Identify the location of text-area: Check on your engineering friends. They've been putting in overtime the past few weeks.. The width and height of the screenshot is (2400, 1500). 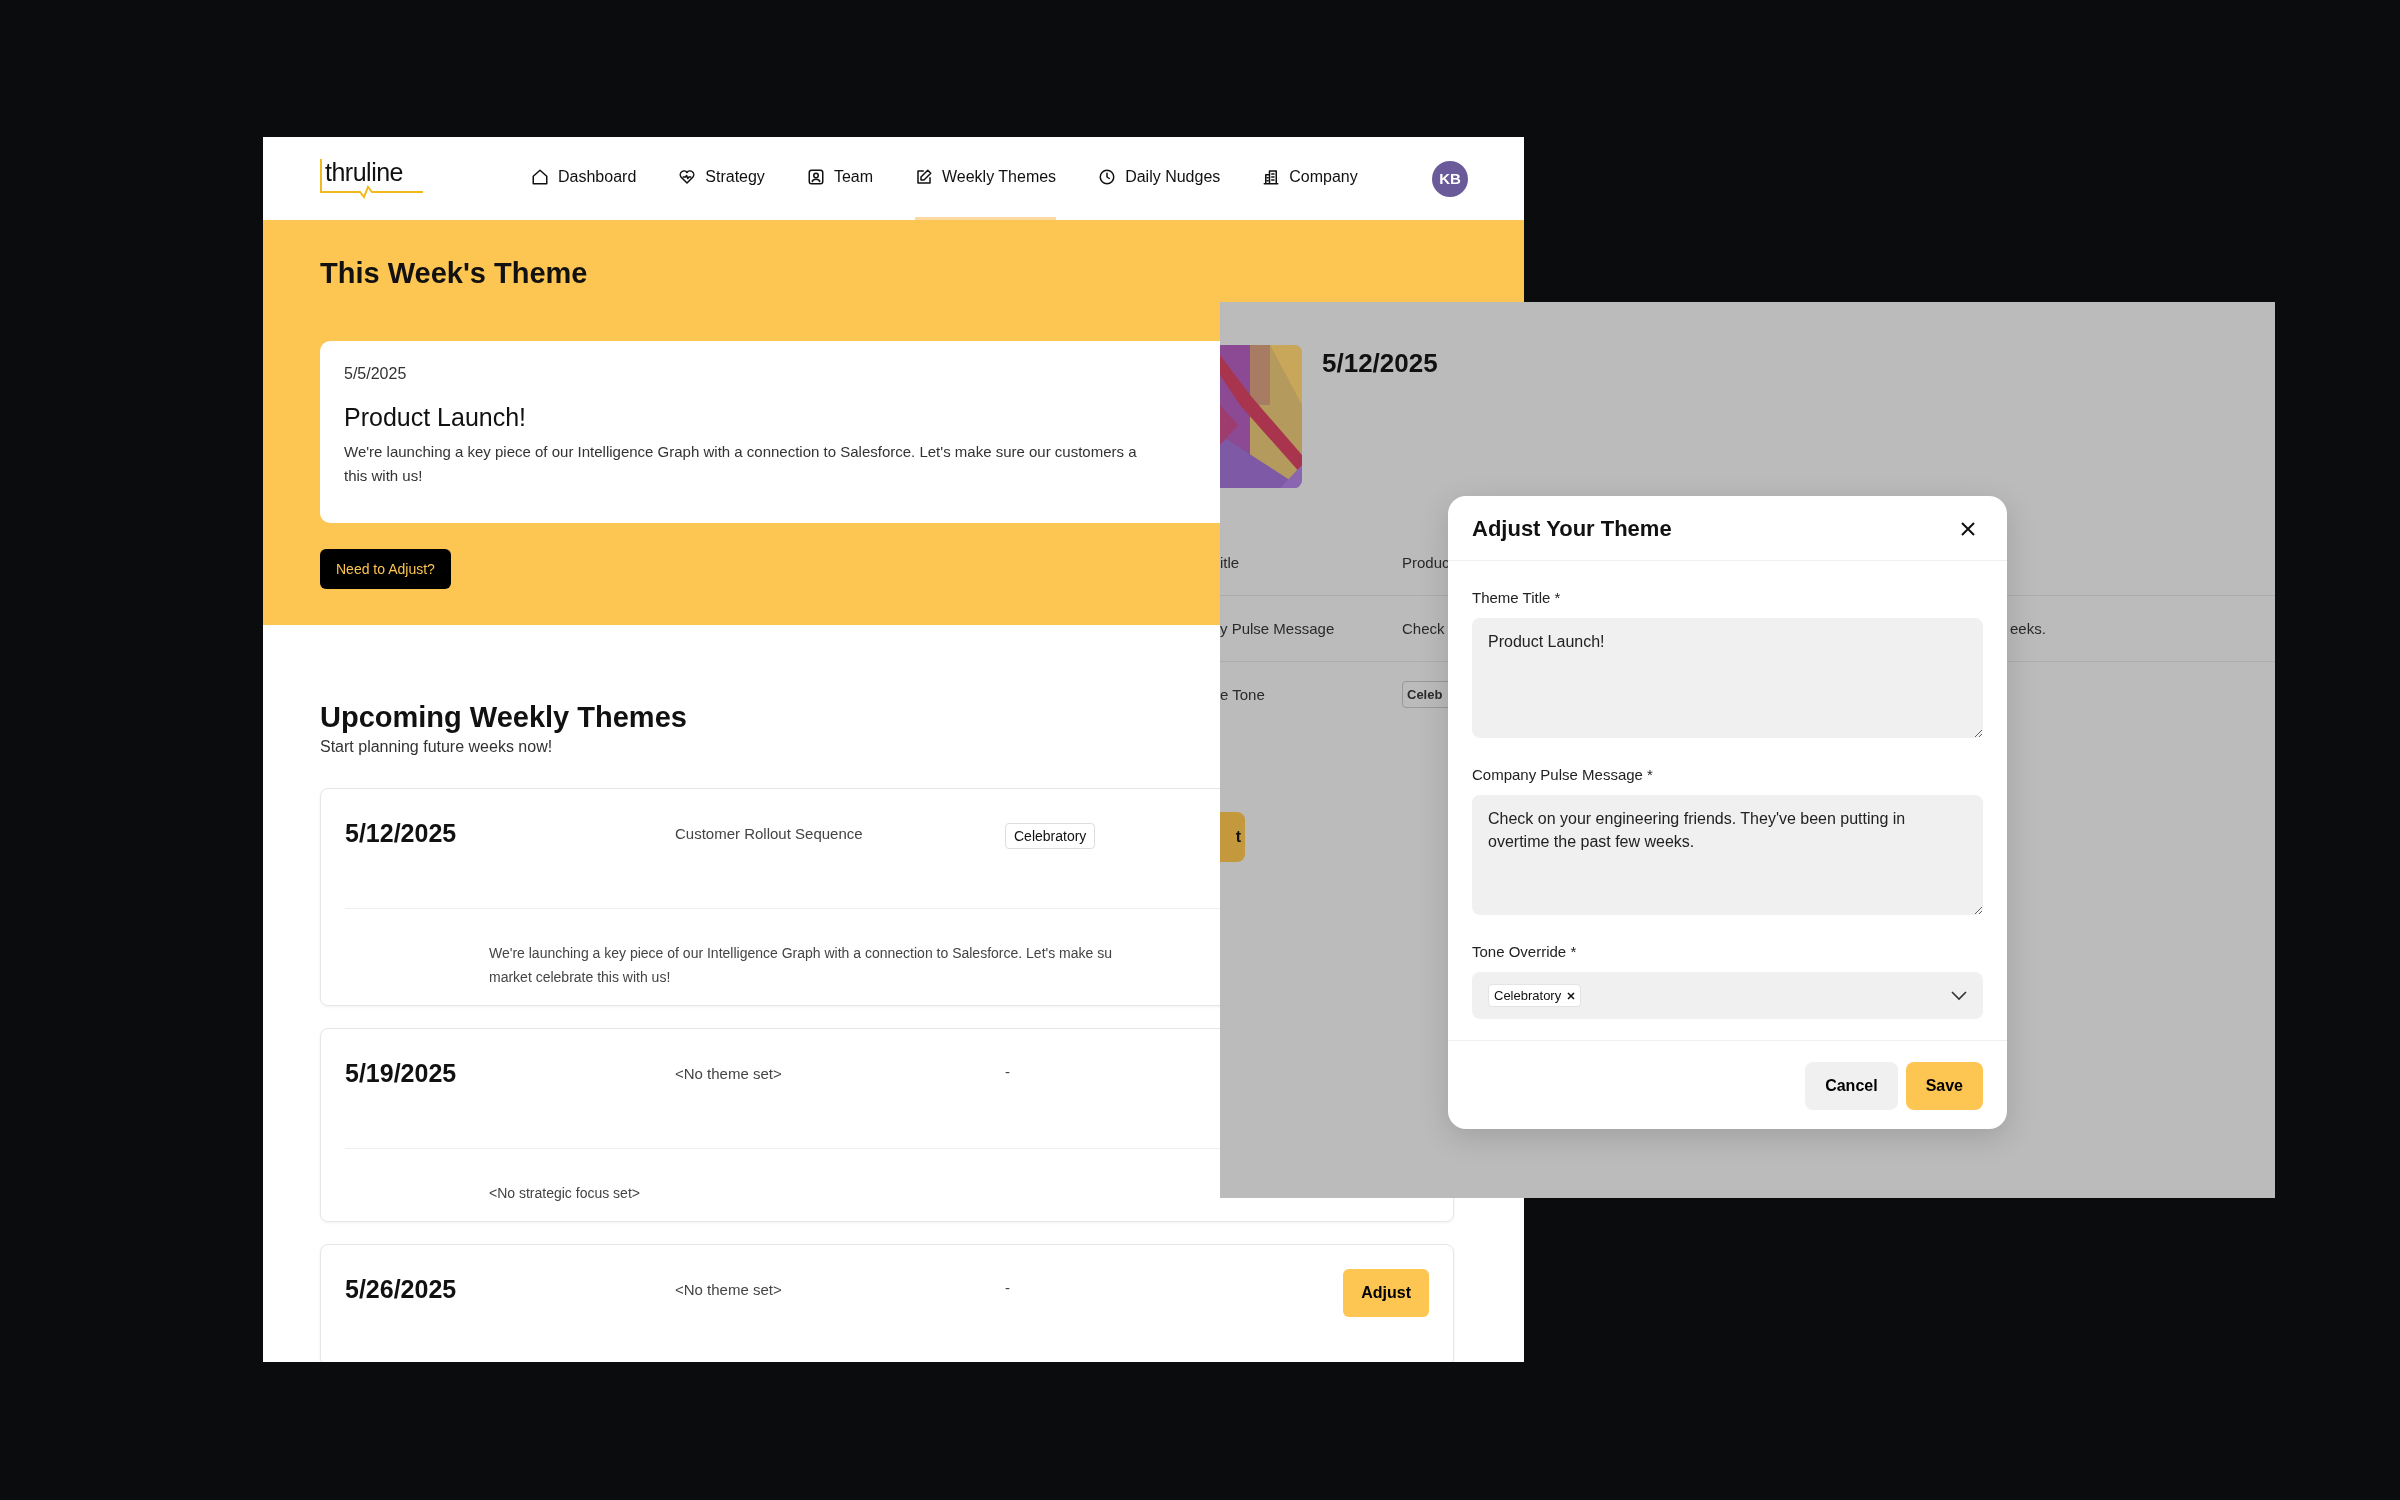
(1727, 855).